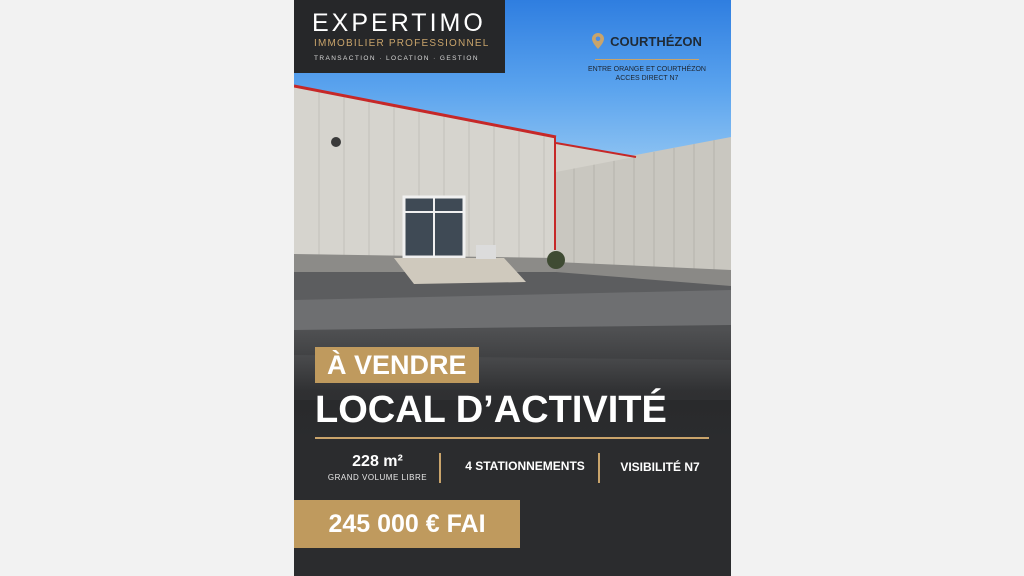 The image size is (1024, 576). I want to click on feature-visibility-value: VISIBILITÉ N7, so click(660, 467).